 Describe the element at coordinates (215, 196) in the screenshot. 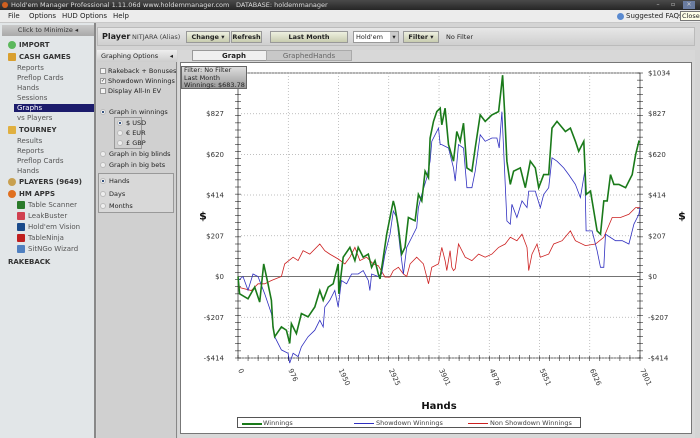

I see `y-tick-label-left: $414` at that location.